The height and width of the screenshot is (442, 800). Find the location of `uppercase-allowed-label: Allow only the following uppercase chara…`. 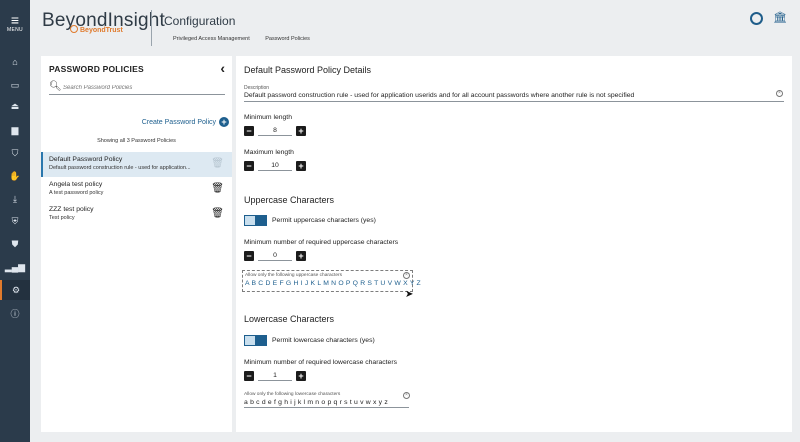

uppercase-allowed-label: Allow only the following uppercase chara… is located at coordinates (294, 275).